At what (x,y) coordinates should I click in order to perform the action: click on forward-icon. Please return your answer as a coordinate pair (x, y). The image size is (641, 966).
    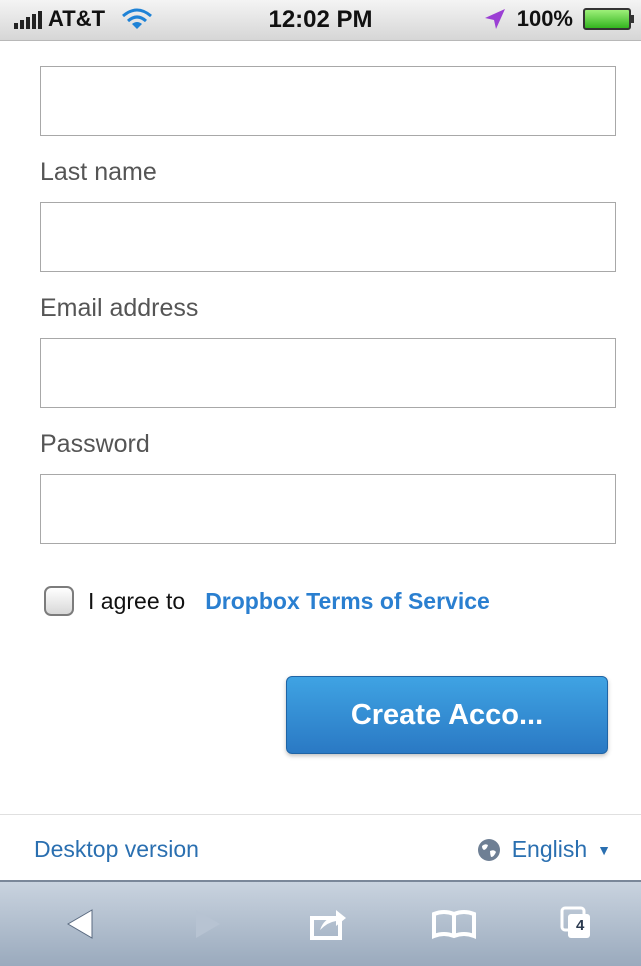
    Looking at the image, I should click on (208, 924).